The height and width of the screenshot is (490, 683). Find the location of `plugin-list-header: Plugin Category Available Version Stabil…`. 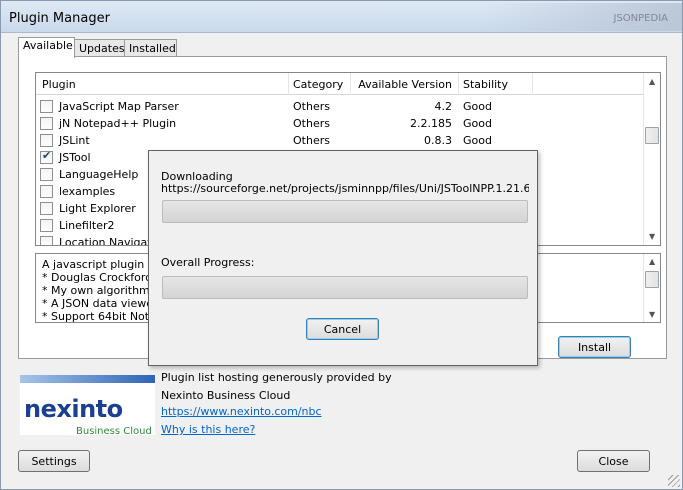

plugin-list-header: Plugin Category Available Version Stabil… is located at coordinates (341, 84).